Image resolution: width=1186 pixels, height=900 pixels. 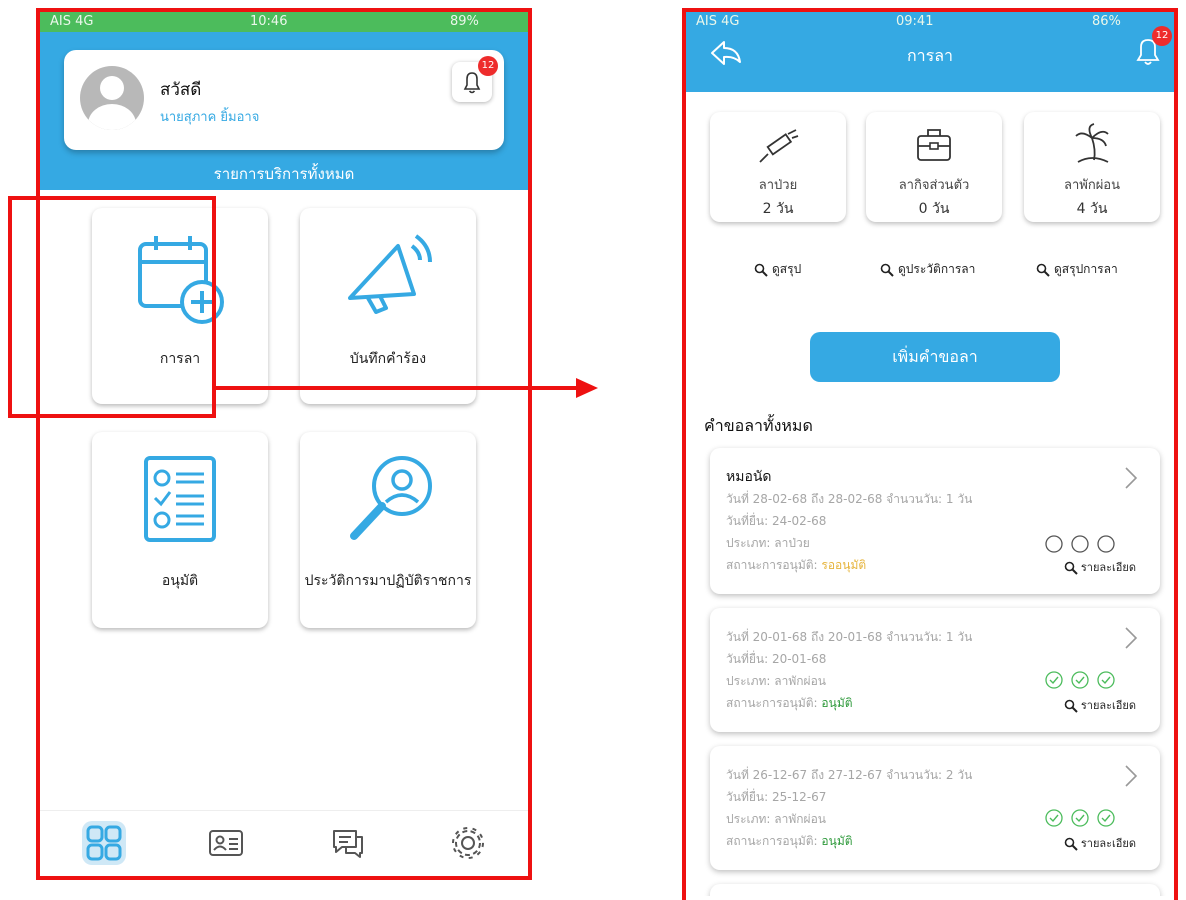 I want to click on stat-sick-leave: ลาป่วย 2 วัน, so click(x=778, y=167).